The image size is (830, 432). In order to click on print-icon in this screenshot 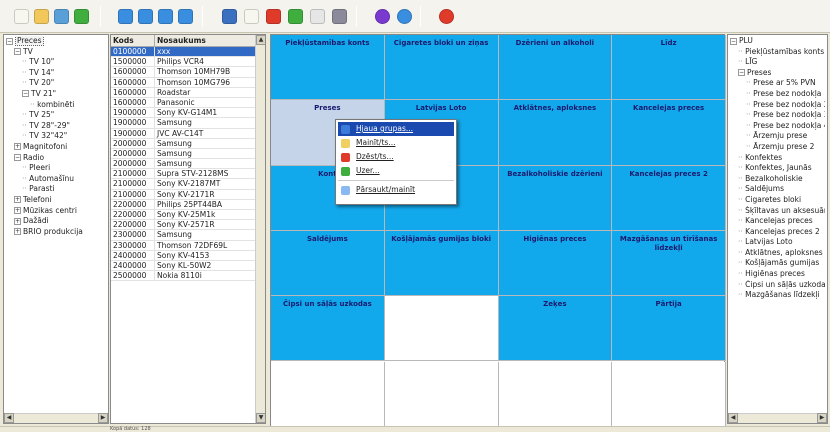, I will do `click(165, 16)`.